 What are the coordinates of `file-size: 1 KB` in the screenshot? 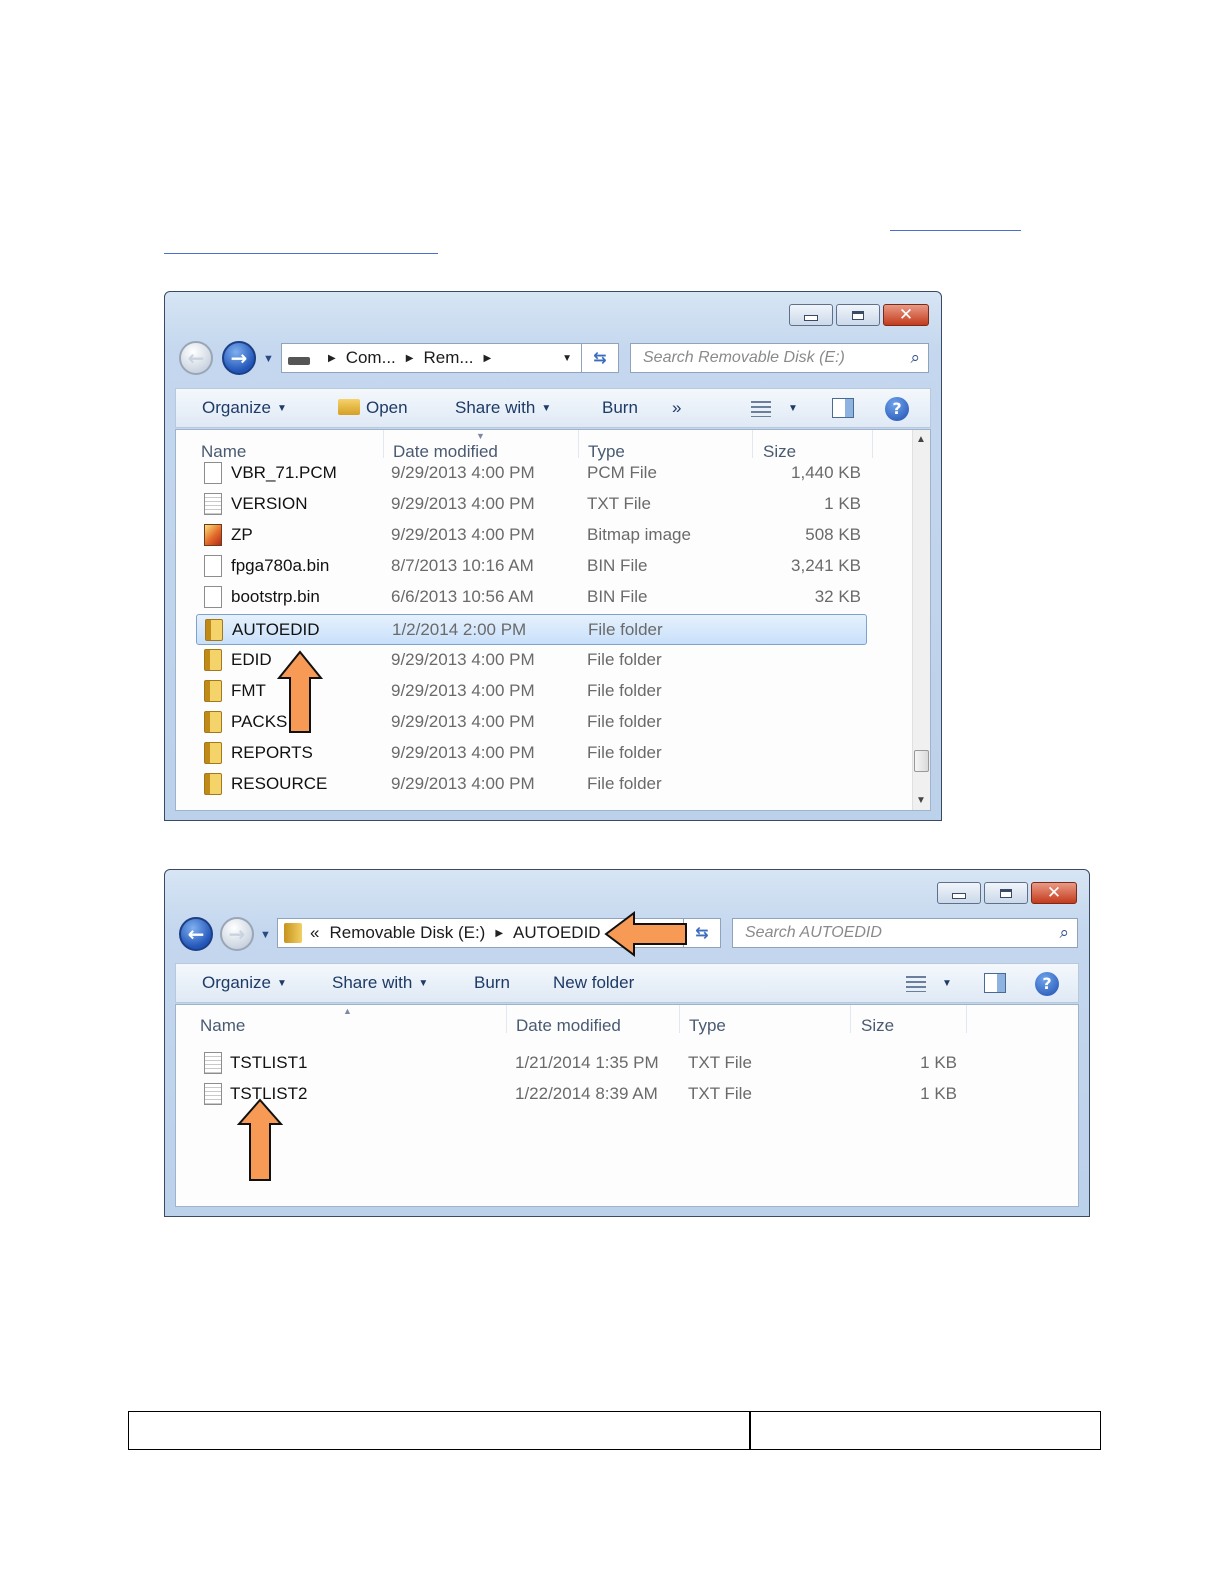 It's located at (938, 1062).